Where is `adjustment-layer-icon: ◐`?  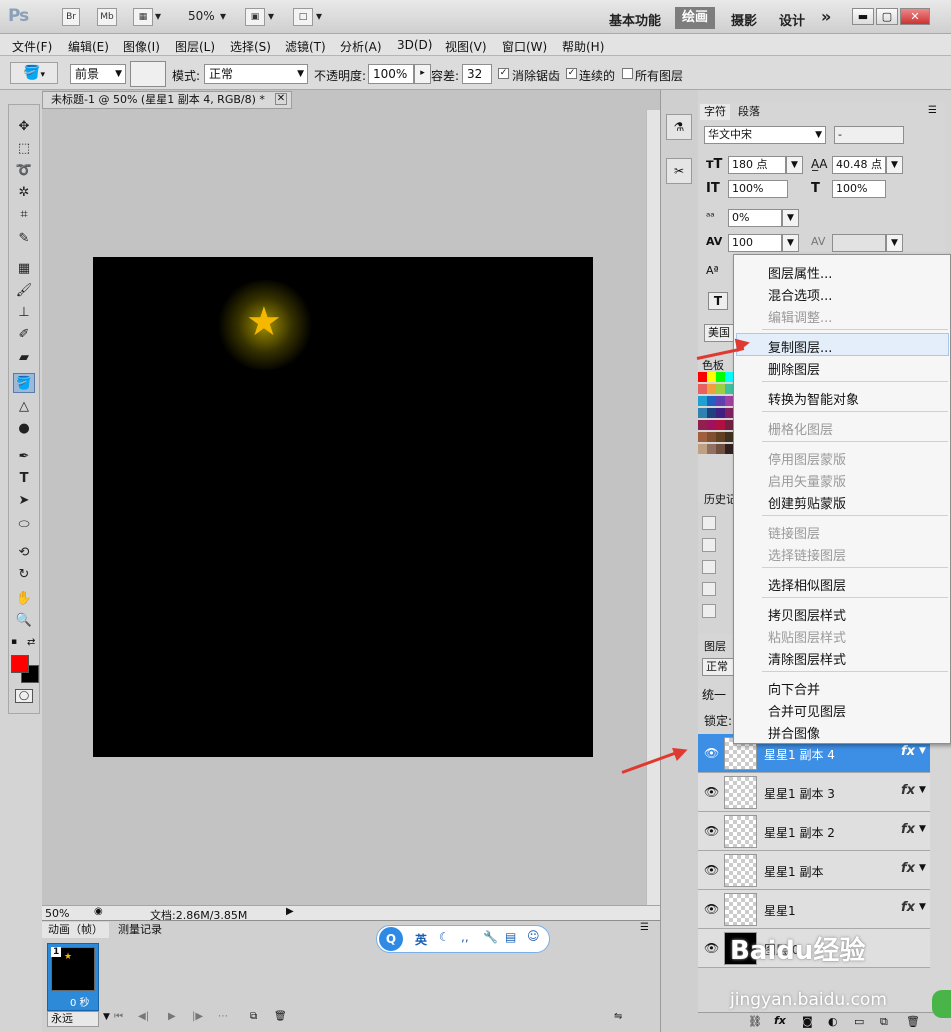
adjustment-layer-icon: ◐ is located at coordinates (833, 1021).